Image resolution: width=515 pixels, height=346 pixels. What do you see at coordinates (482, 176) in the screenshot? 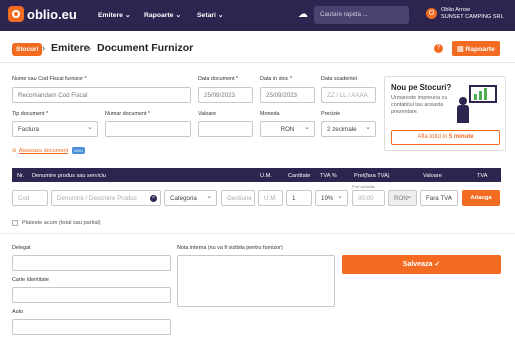
I see `col-vat: TVA` at bounding box center [482, 176].